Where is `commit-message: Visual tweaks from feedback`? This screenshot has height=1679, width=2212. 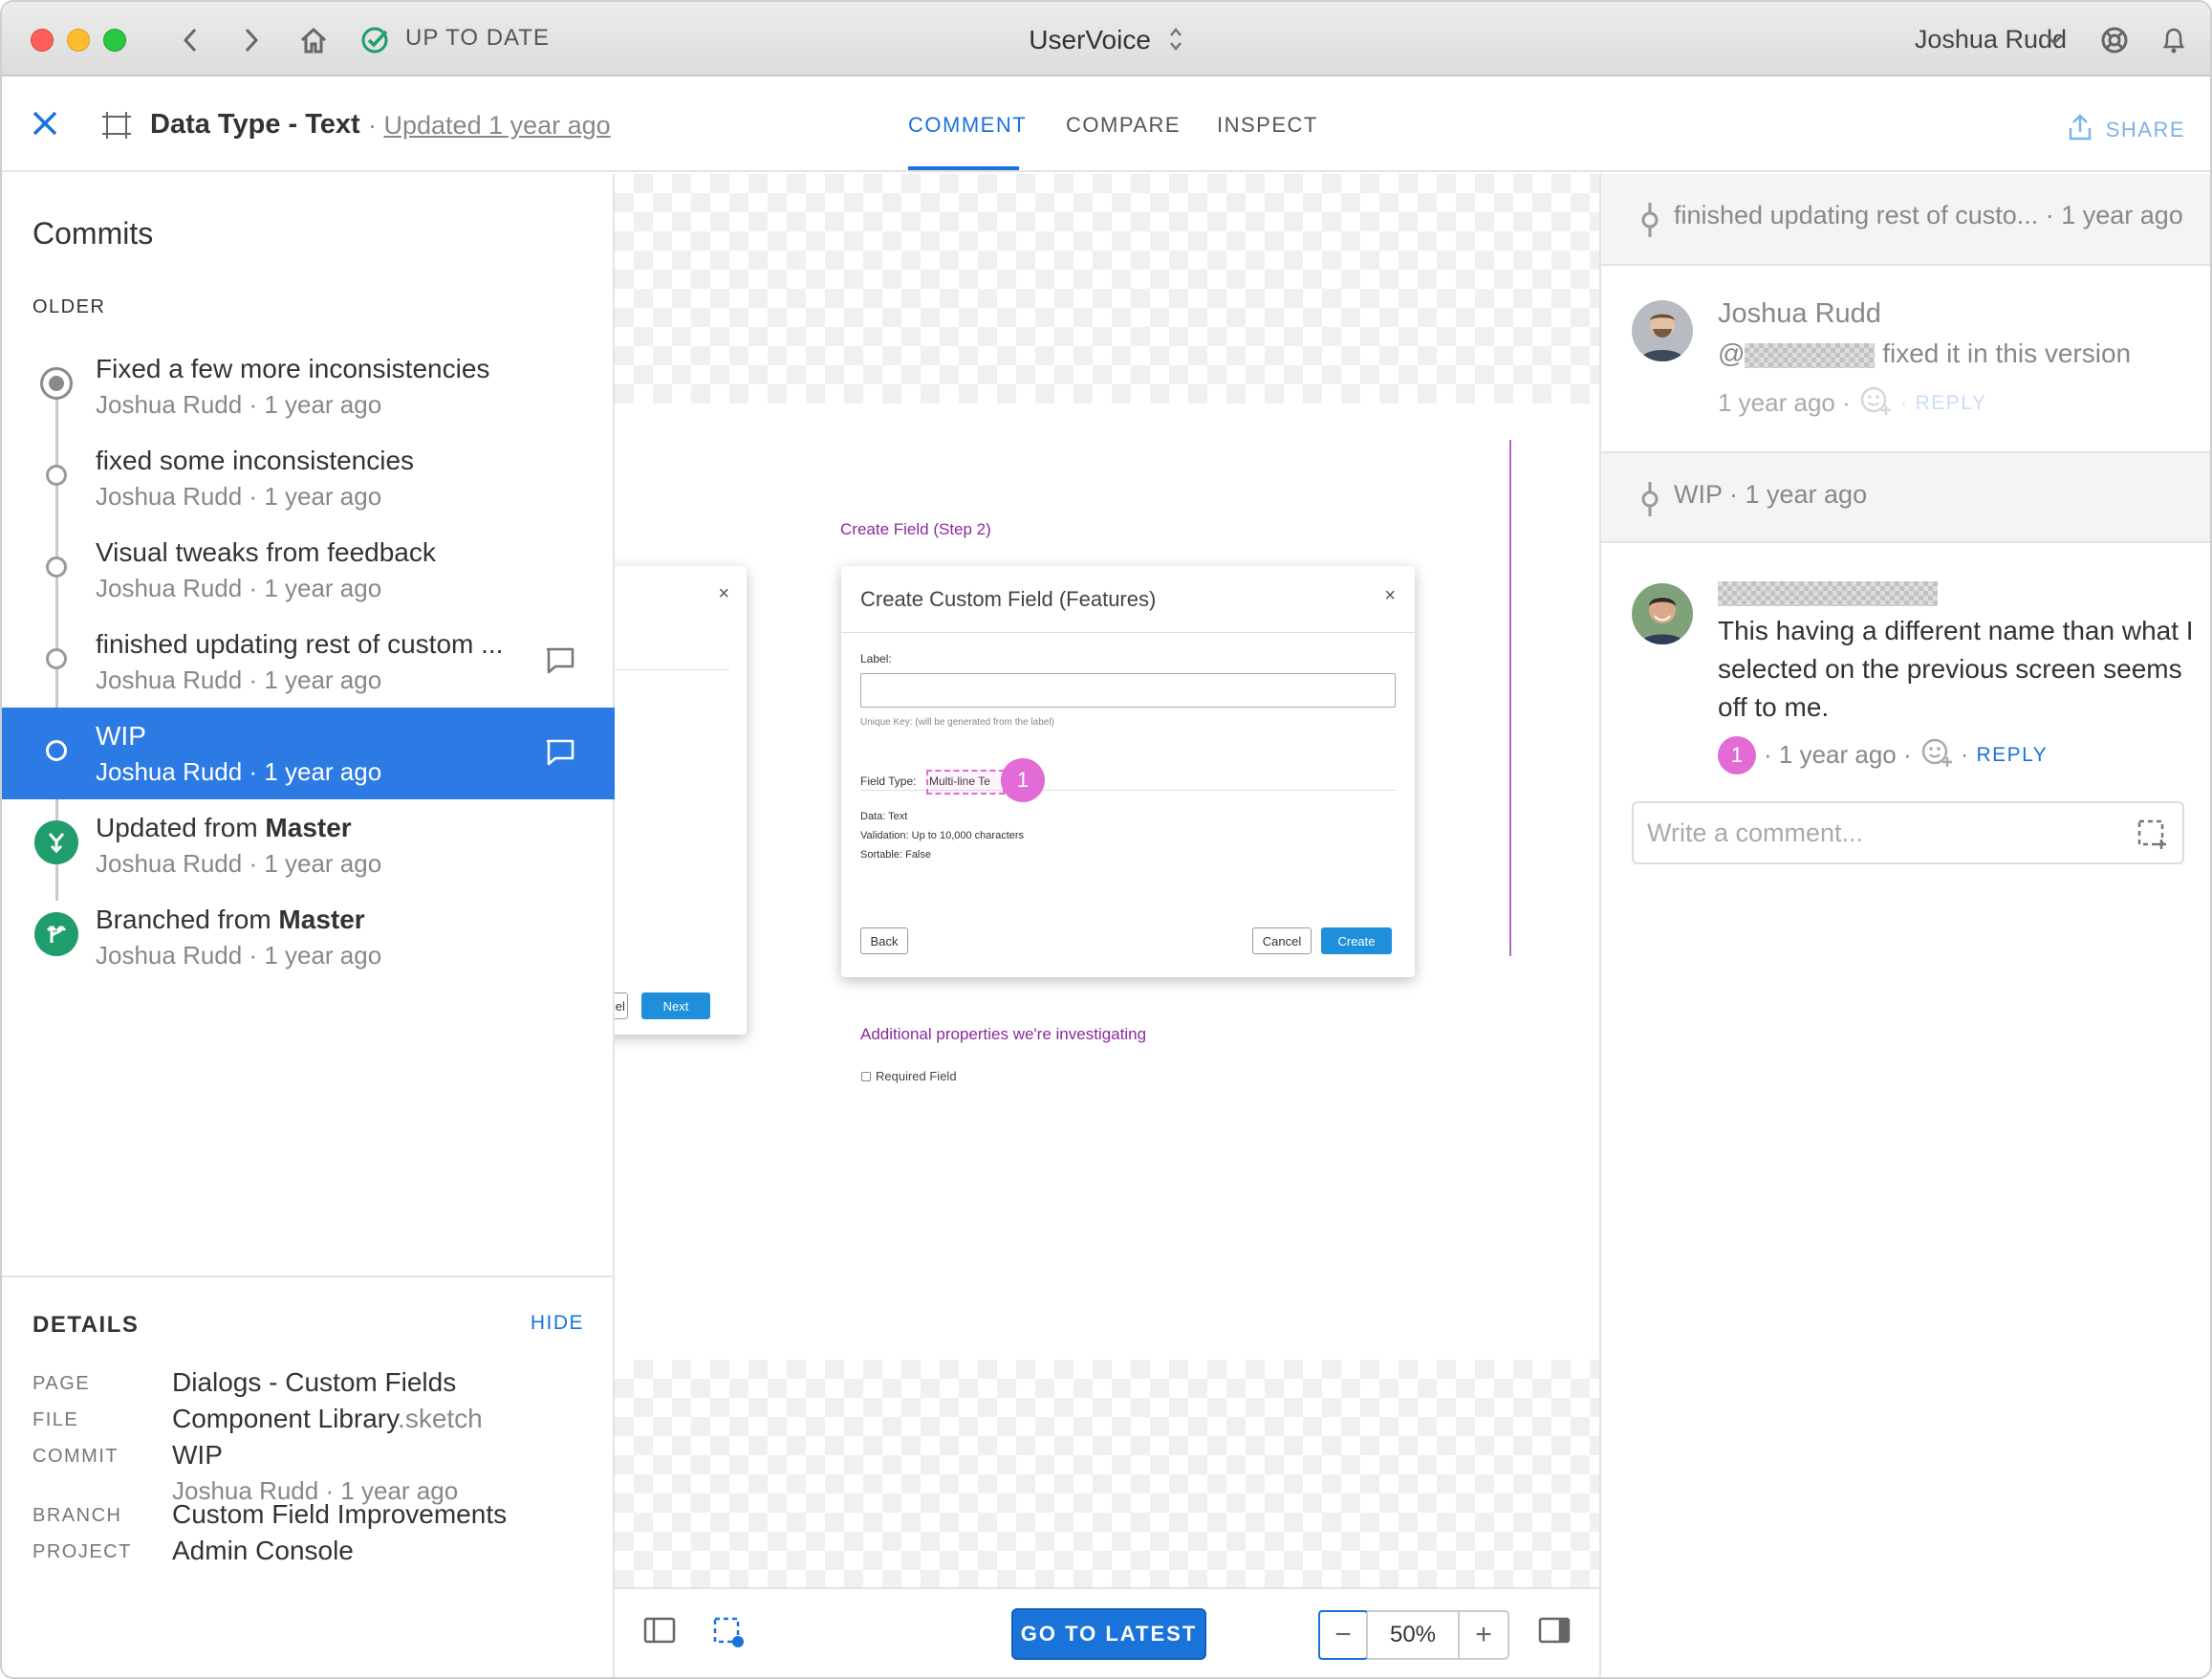
commit-message: Visual tweaks from feedback is located at coordinates (266, 552).